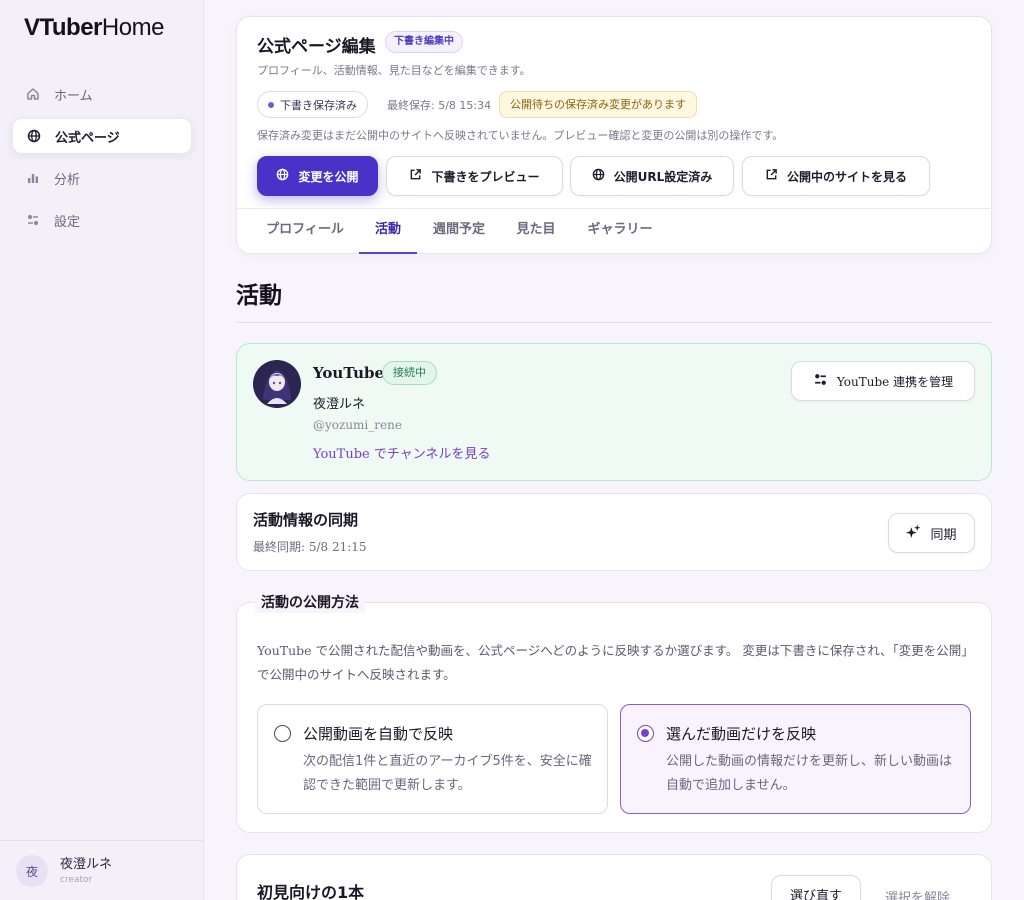 This screenshot has height=900, width=1024. What do you see at coordinates (316, 47) in the screenshot?
I see `page-title: 公式ページ編集` at bounding box center [316, 47].